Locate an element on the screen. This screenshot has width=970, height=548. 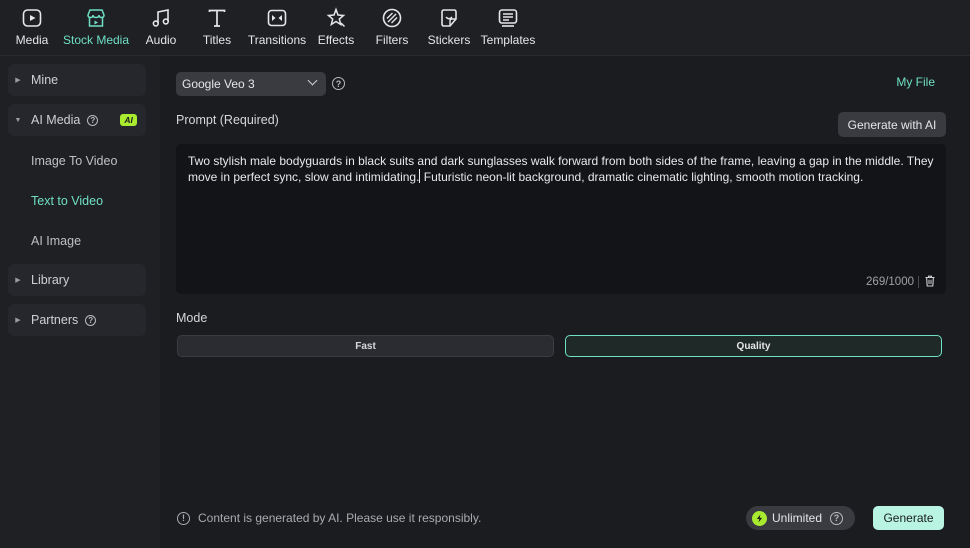
toolbar-templates-label: Templates is located at coordinates (508, 40).